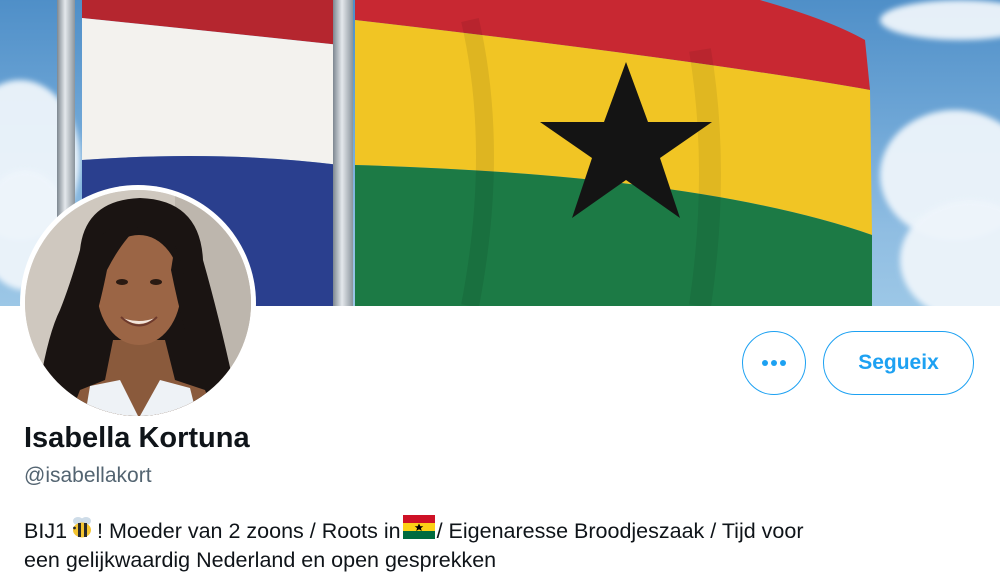 The height and width of the screenshot is (573, 1000). Describe the element at coordinates (418, 531) in the screenshot. I see `ghana-flag-icon` at that location.